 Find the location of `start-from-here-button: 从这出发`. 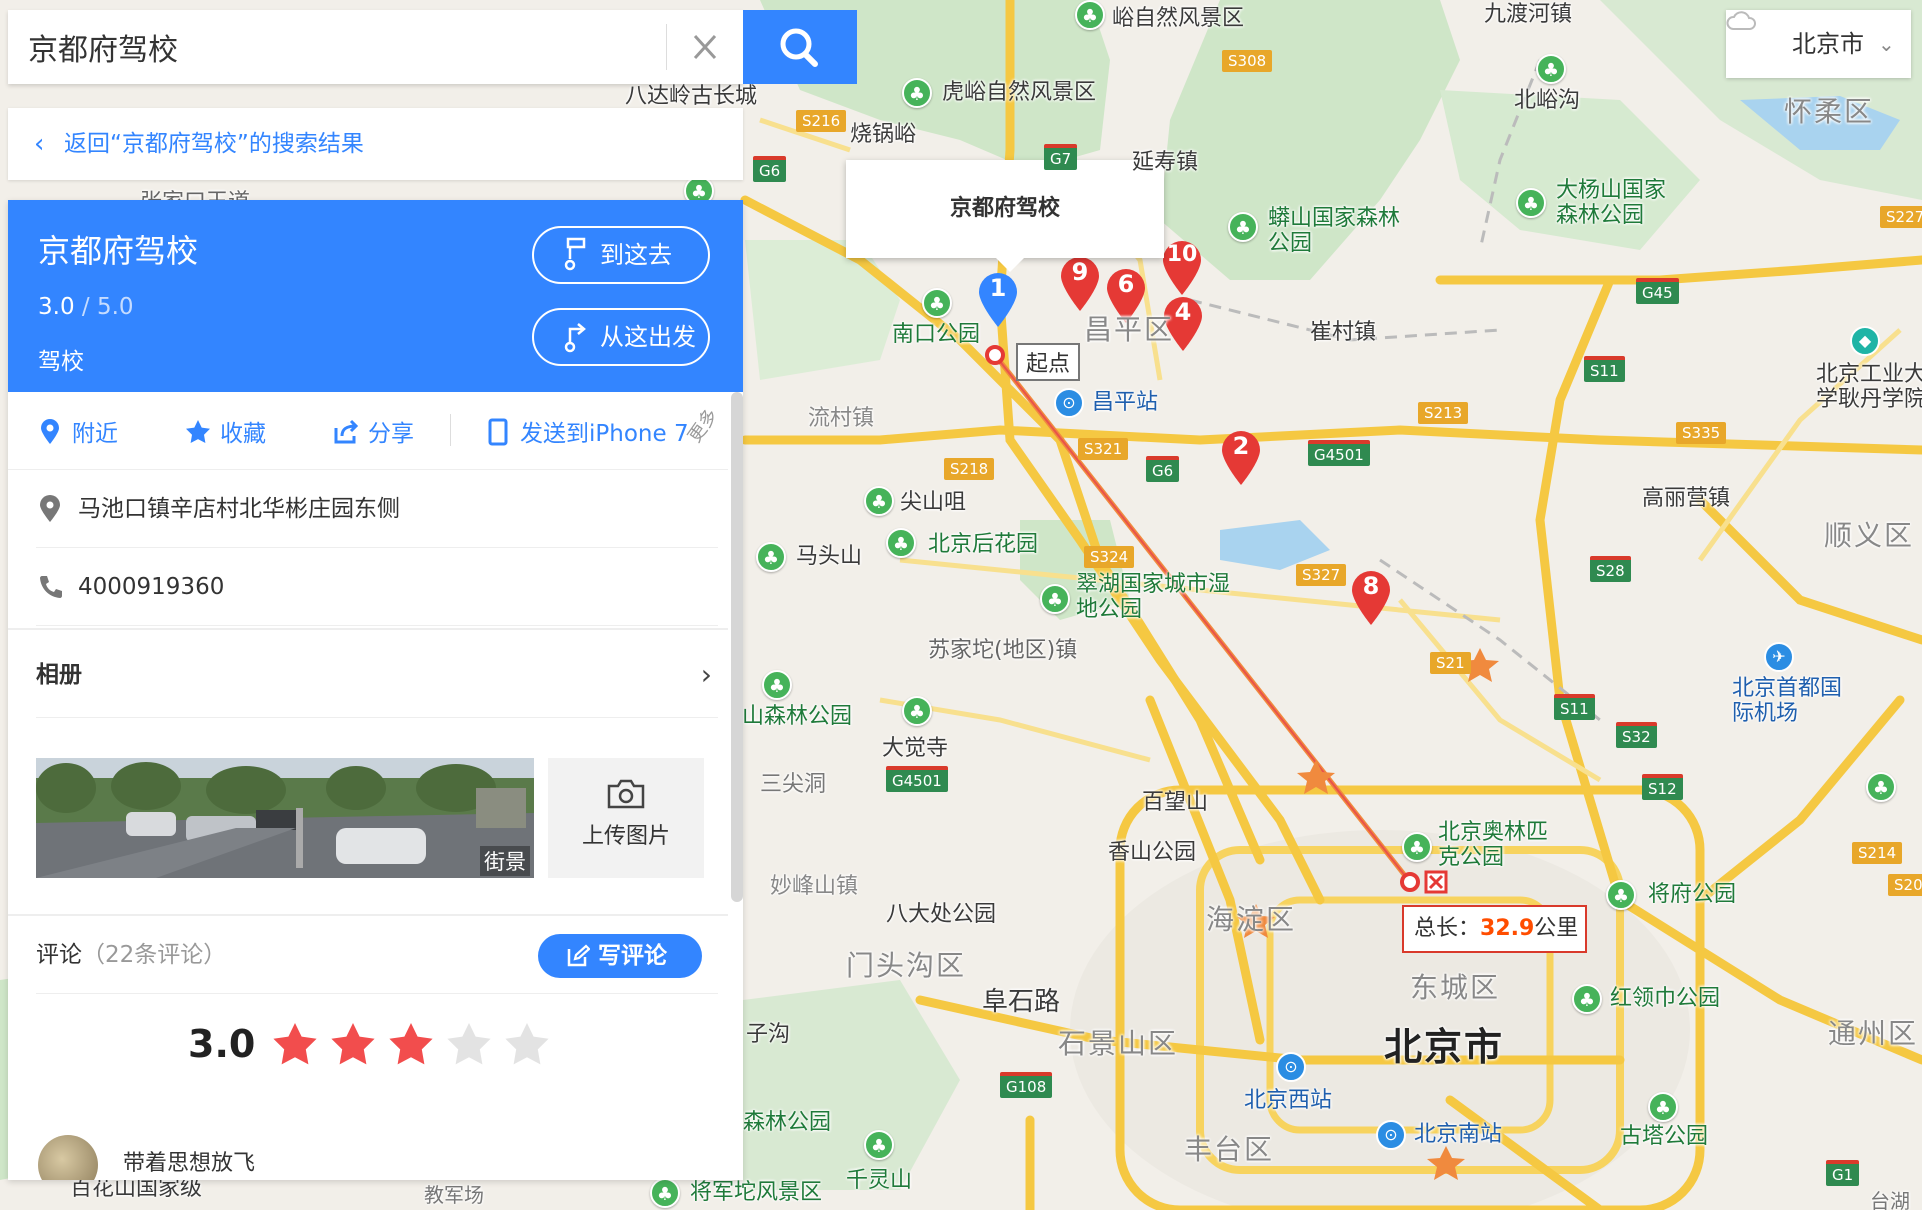

start-from-here-button: 从这出发 is located at coordinates (621, 337).